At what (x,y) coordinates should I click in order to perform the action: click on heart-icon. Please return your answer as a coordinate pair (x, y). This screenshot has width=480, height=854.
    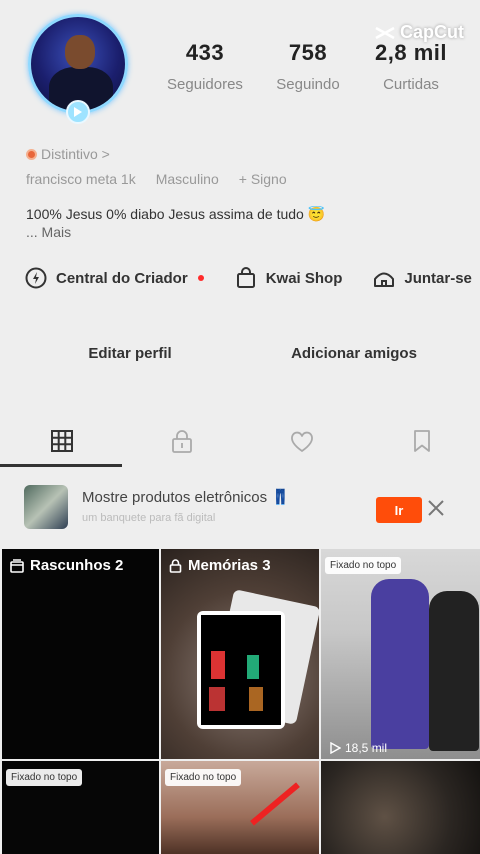
    Looking at the image, I should click on (302, 441).